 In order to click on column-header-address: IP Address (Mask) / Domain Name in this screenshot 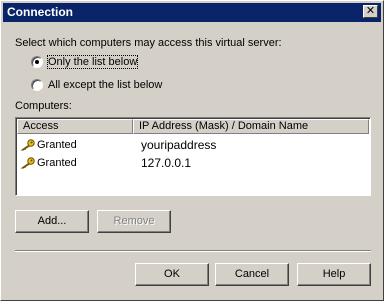, I will do `click(251, 126)`.